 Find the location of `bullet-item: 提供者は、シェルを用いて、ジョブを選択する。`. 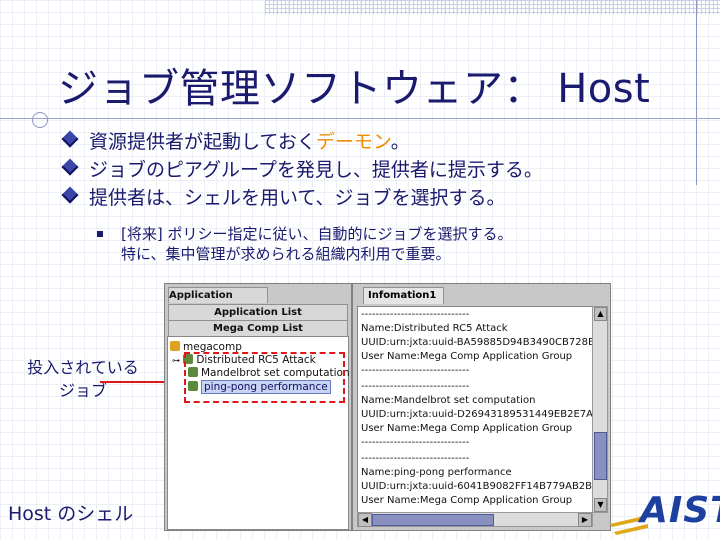

bullet-item: 提供者は、シェルを用いて、ジョブを選択する。 is located at coordinates (302, 197).